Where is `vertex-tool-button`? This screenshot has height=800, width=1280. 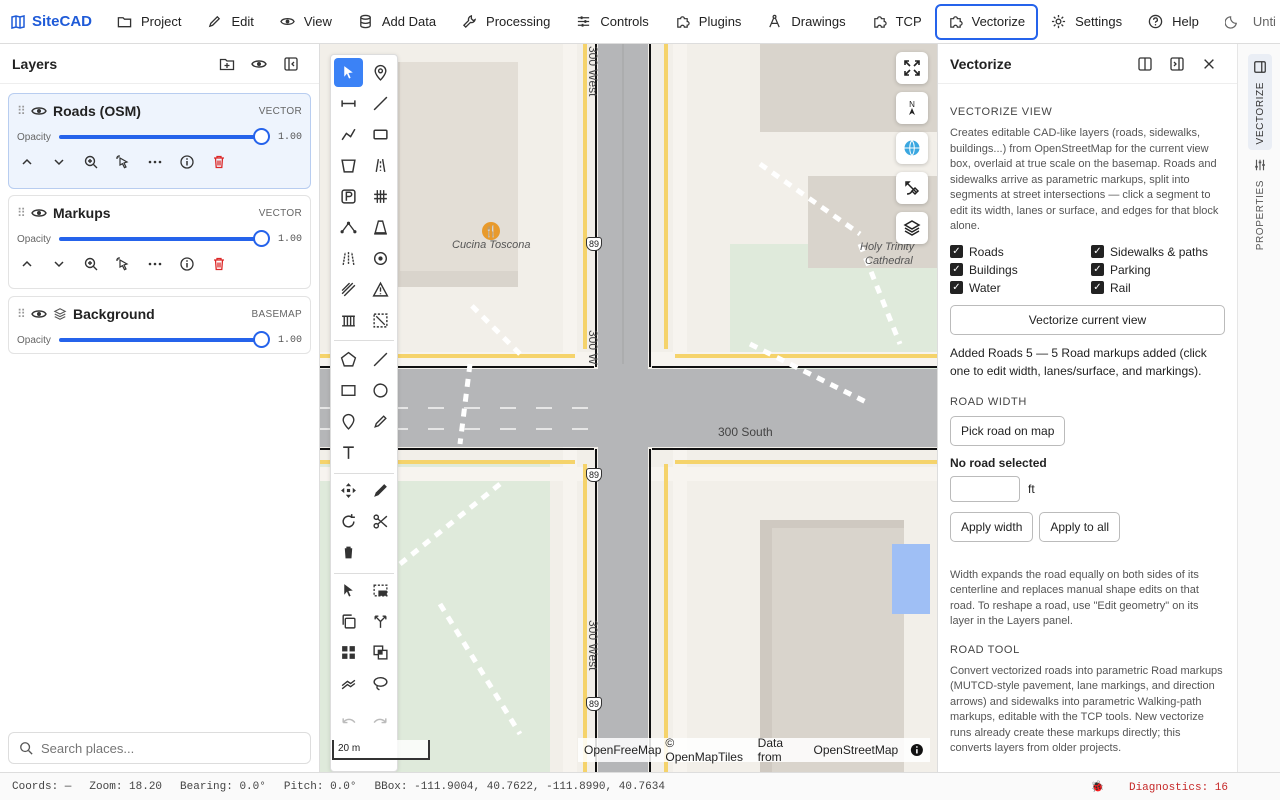
vertex-tool-button is located at coordinates (348, 227).